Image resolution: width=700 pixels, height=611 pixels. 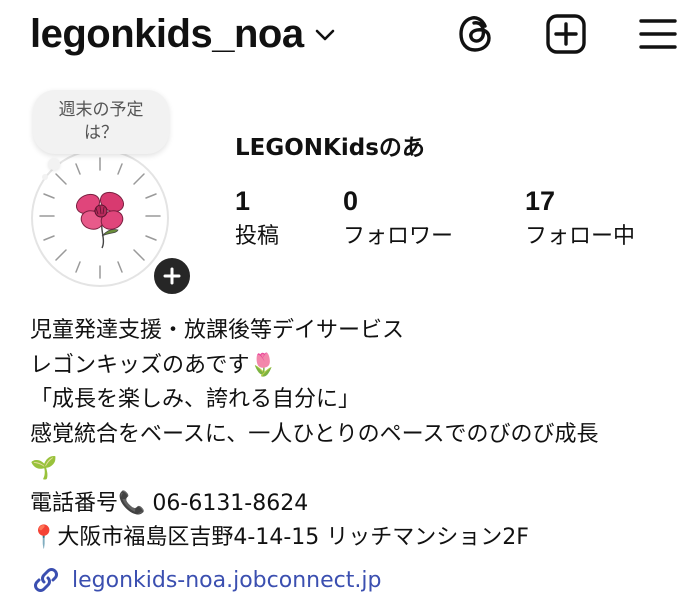 What do you see at coordinates (44, 468) in the screenshot?
I see `bio-line: 🌱` at bounding box center [44, 468].